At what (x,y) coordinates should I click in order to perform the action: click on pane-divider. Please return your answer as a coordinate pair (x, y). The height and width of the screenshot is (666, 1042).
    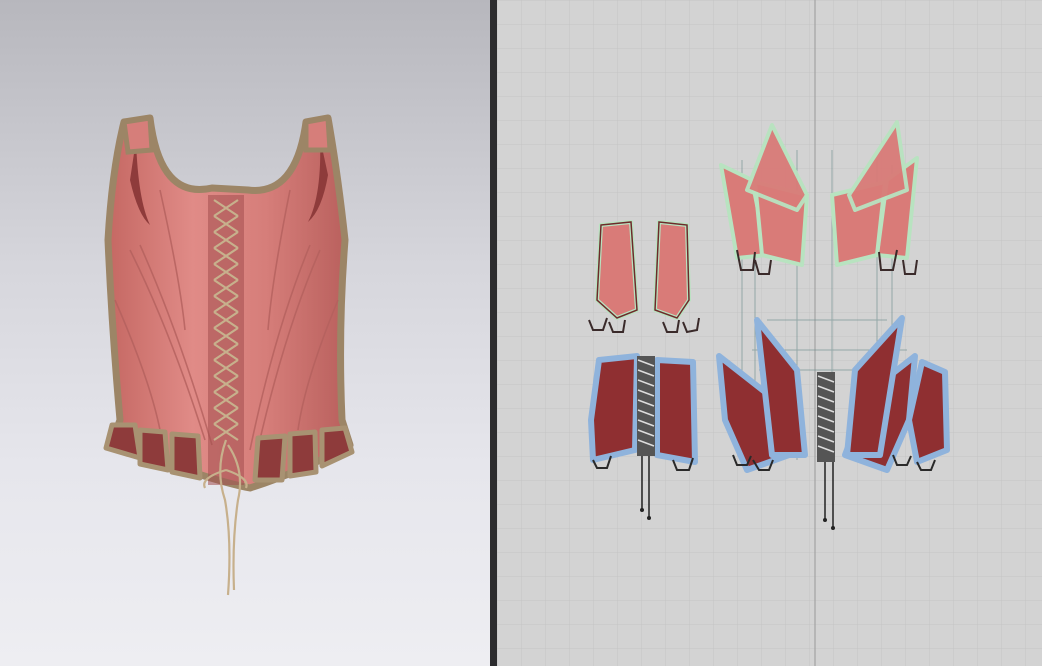
    Looking at the image, I should click on (493, 333).